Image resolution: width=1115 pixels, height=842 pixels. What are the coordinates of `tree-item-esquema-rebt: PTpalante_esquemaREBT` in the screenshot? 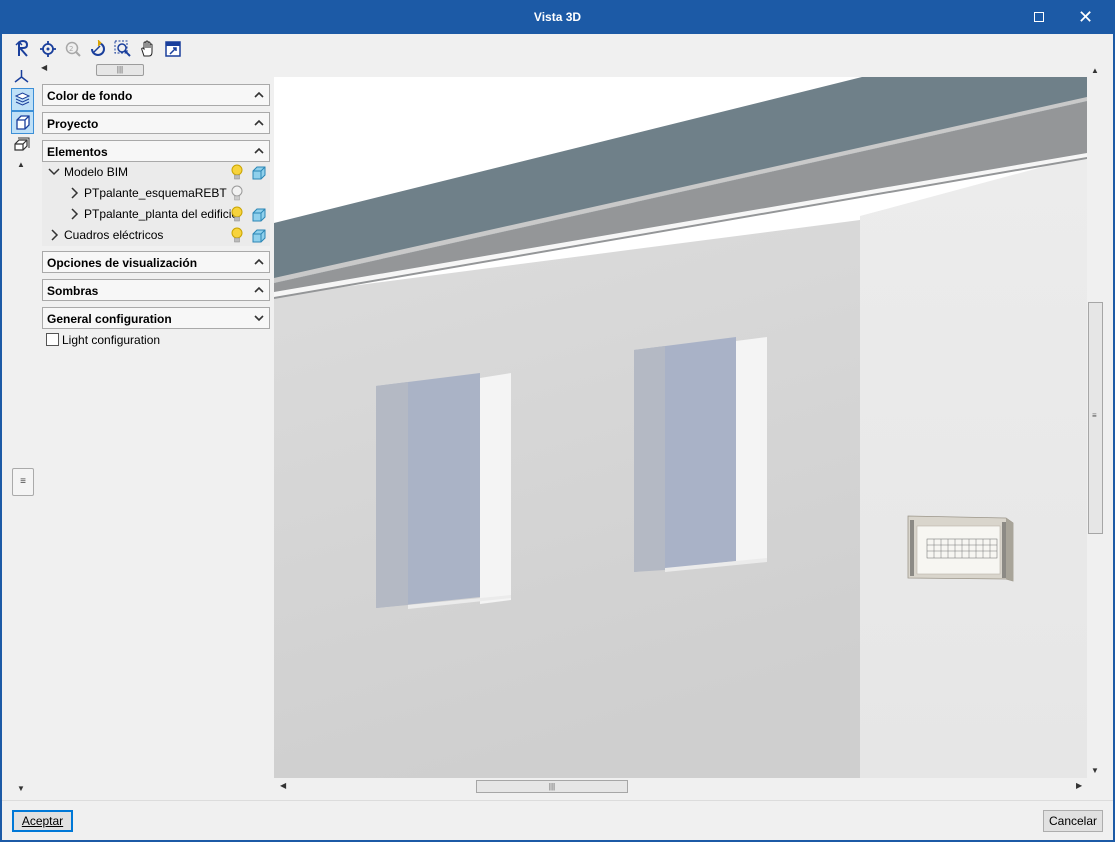 It's located at (156, 193).